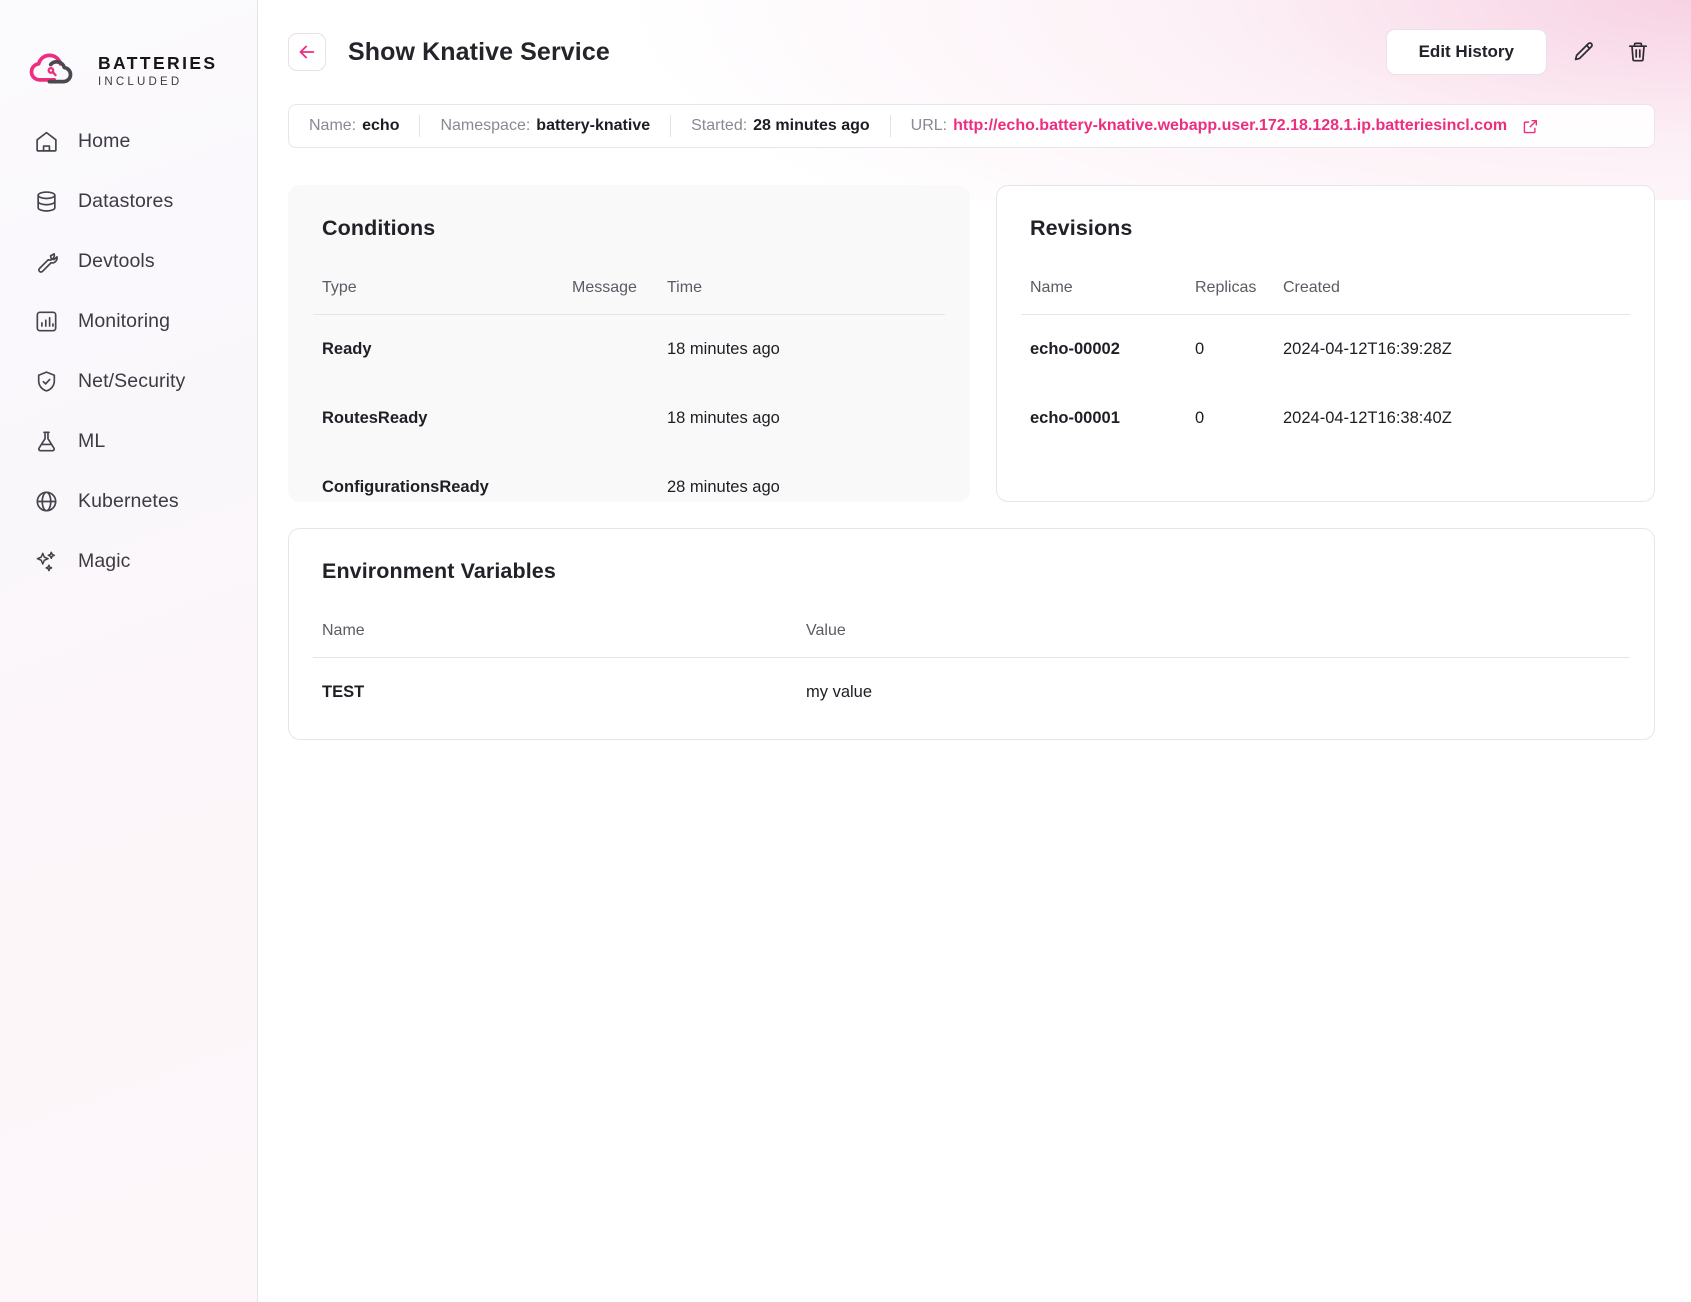 This screenshot has width=1691, height=1302. I want to click on sidebar-item-label: Net/Security, so click(132, 380).